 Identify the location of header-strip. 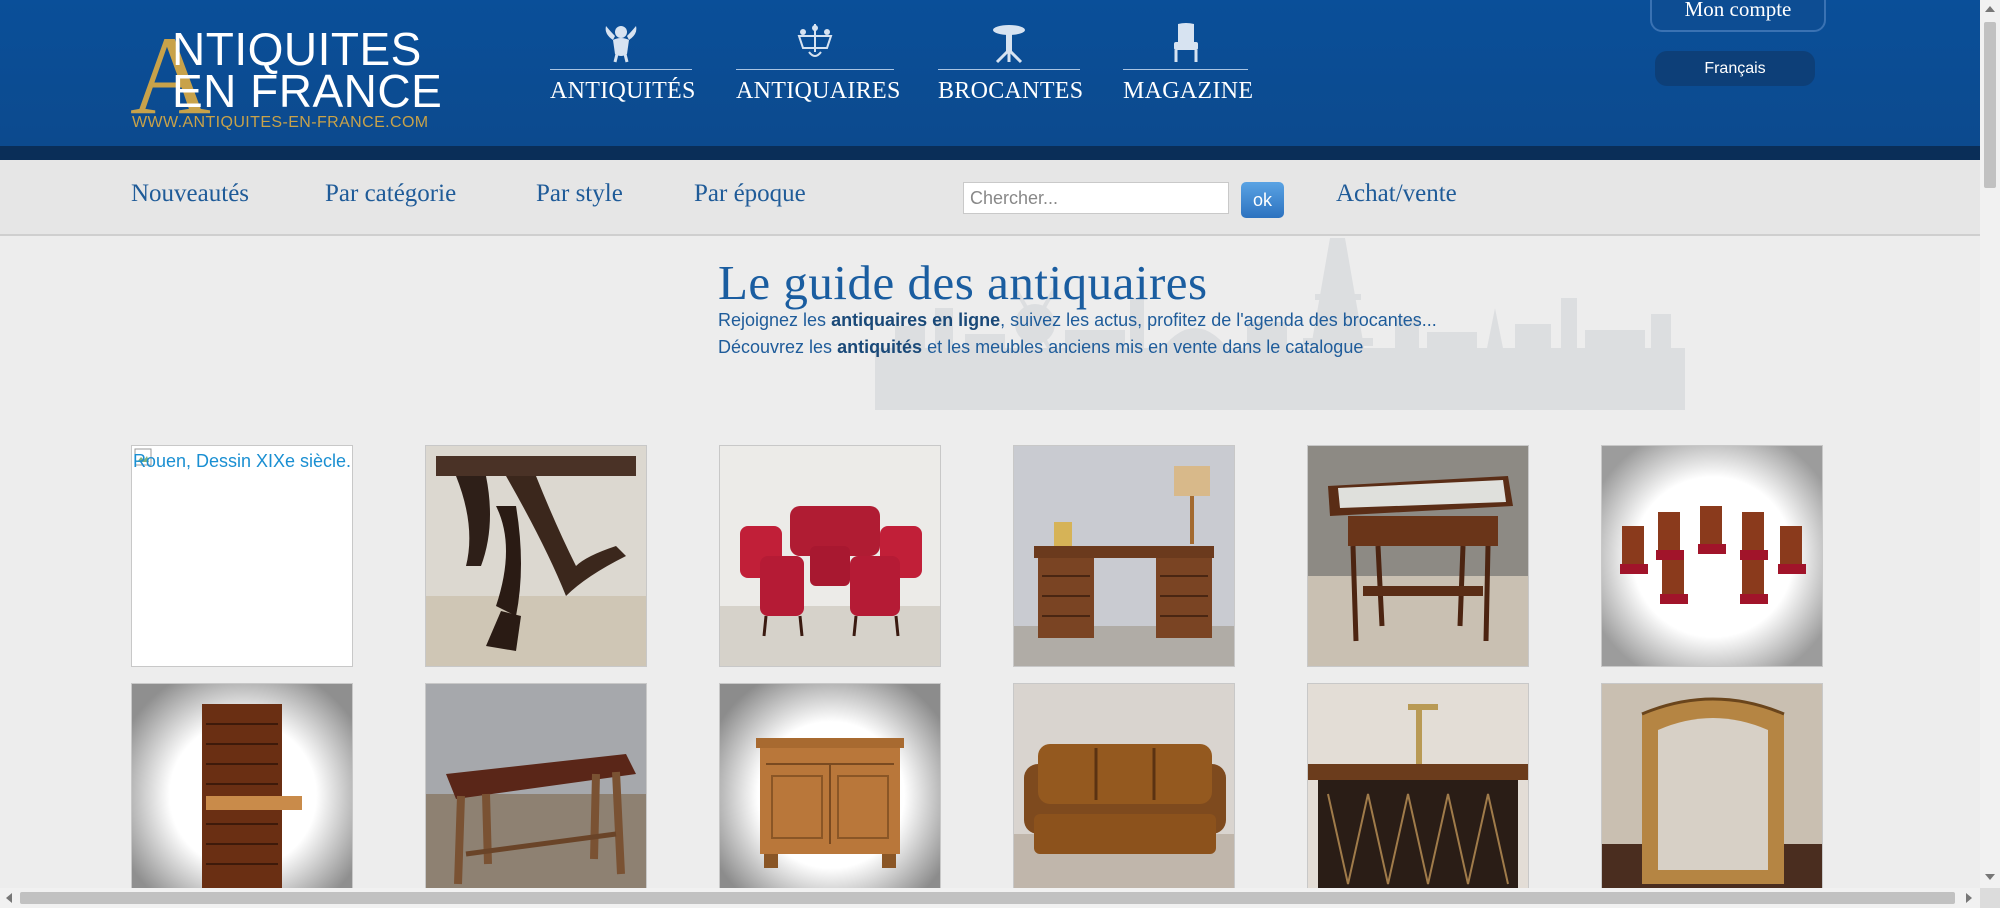
(990, 153).